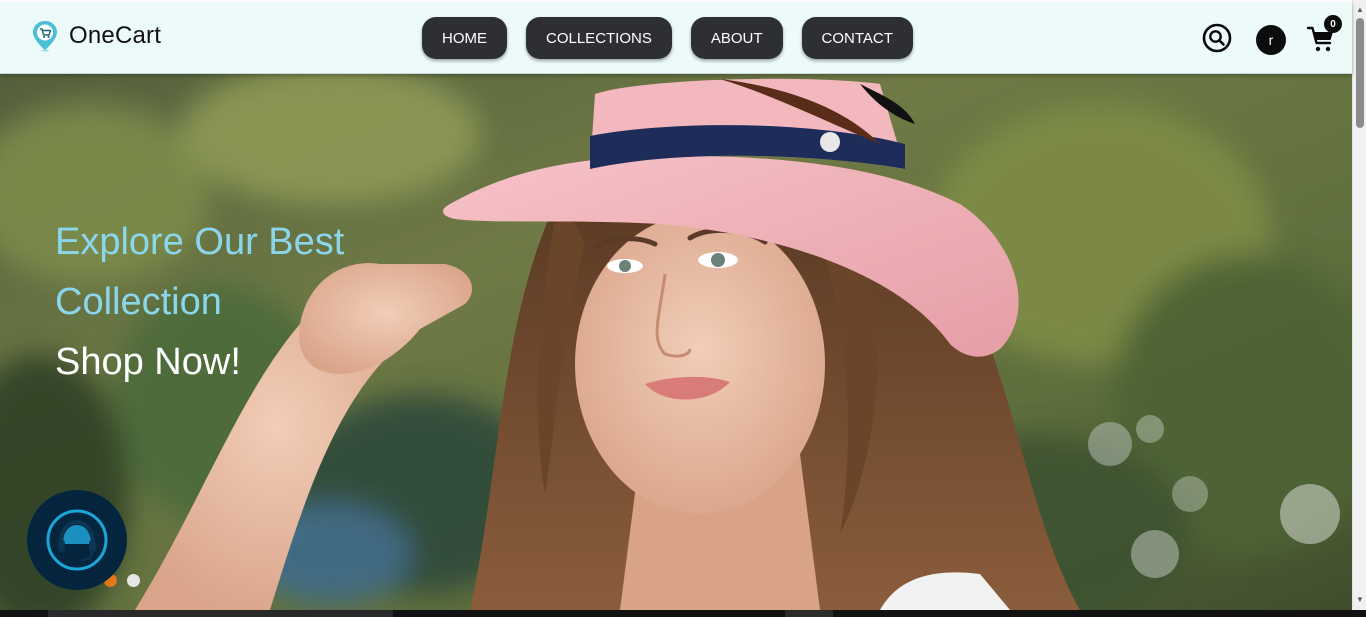 The width and height of the screenshot is (1366, 617). What do you see at coordinates (200, 242) in the screenshot?
I see `hero-title-line-1: Explore Our Best` at bounding box center [200, 242].